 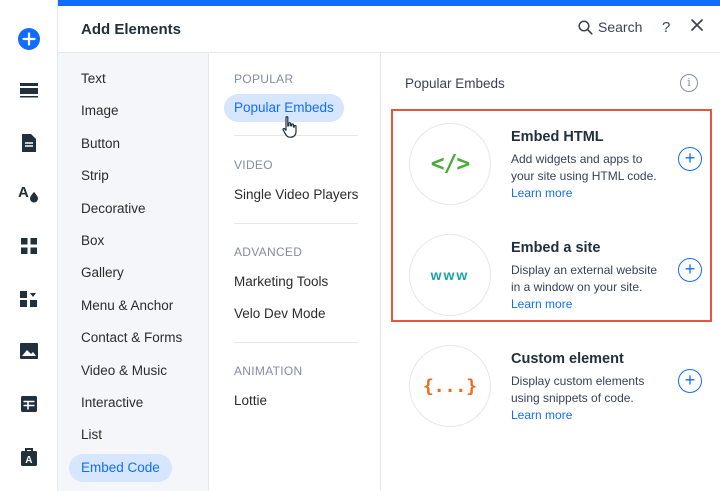 What do you see at coordinates (620, 27) in the screenshot?
I see `search-label: Search` at bounding box center [620, 27].